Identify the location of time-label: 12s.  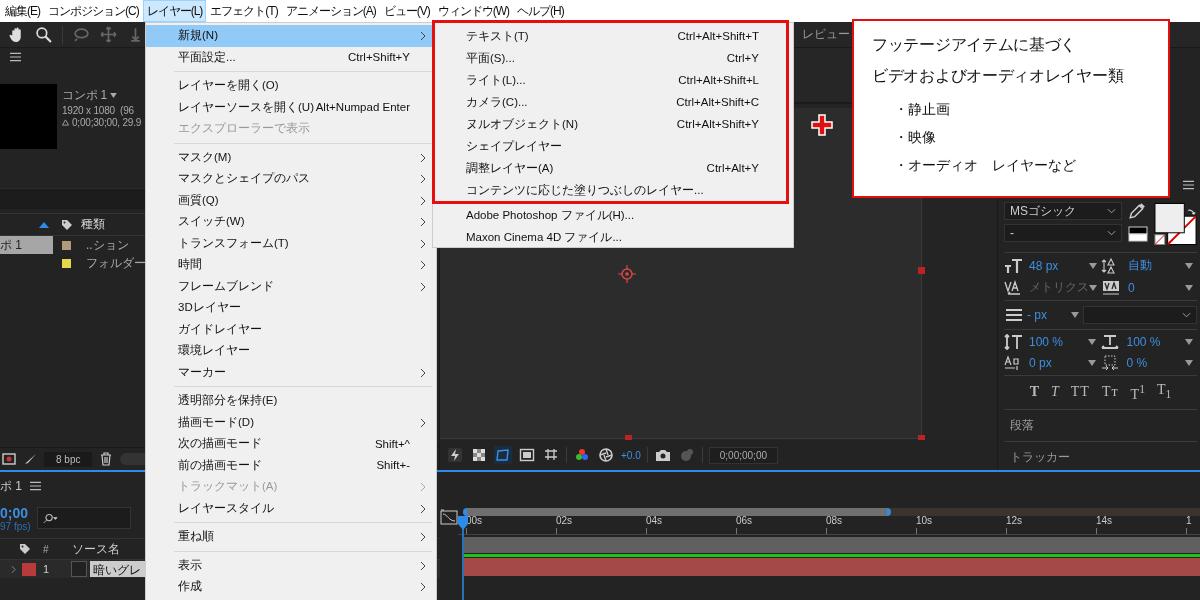
(1014, 521).